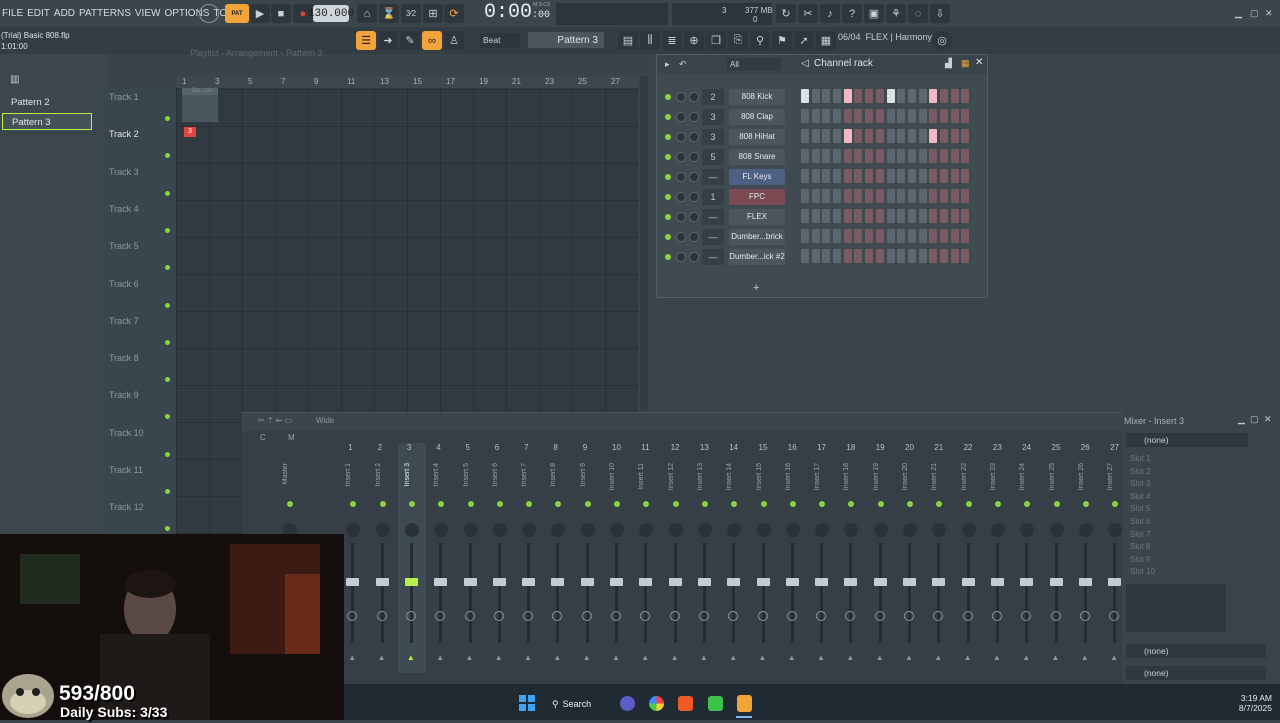  What do you see at coordinates (628, 40) in the screenshot?
I see `piano-roll-icon: ▤` at bounding box center [628, 40].